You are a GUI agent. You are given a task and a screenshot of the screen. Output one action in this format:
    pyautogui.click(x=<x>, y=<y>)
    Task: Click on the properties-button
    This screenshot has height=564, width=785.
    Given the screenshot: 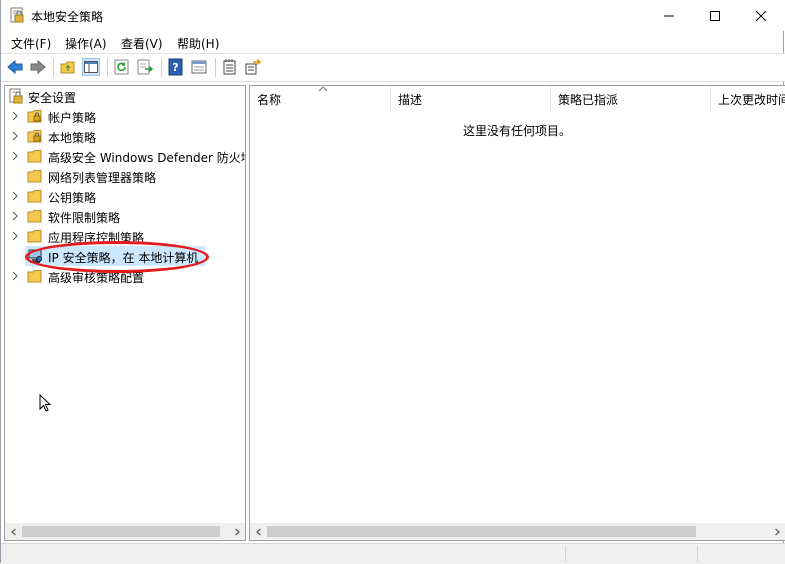 What is the action you would take?
    pyautogui.click(x=199, y=67)
    